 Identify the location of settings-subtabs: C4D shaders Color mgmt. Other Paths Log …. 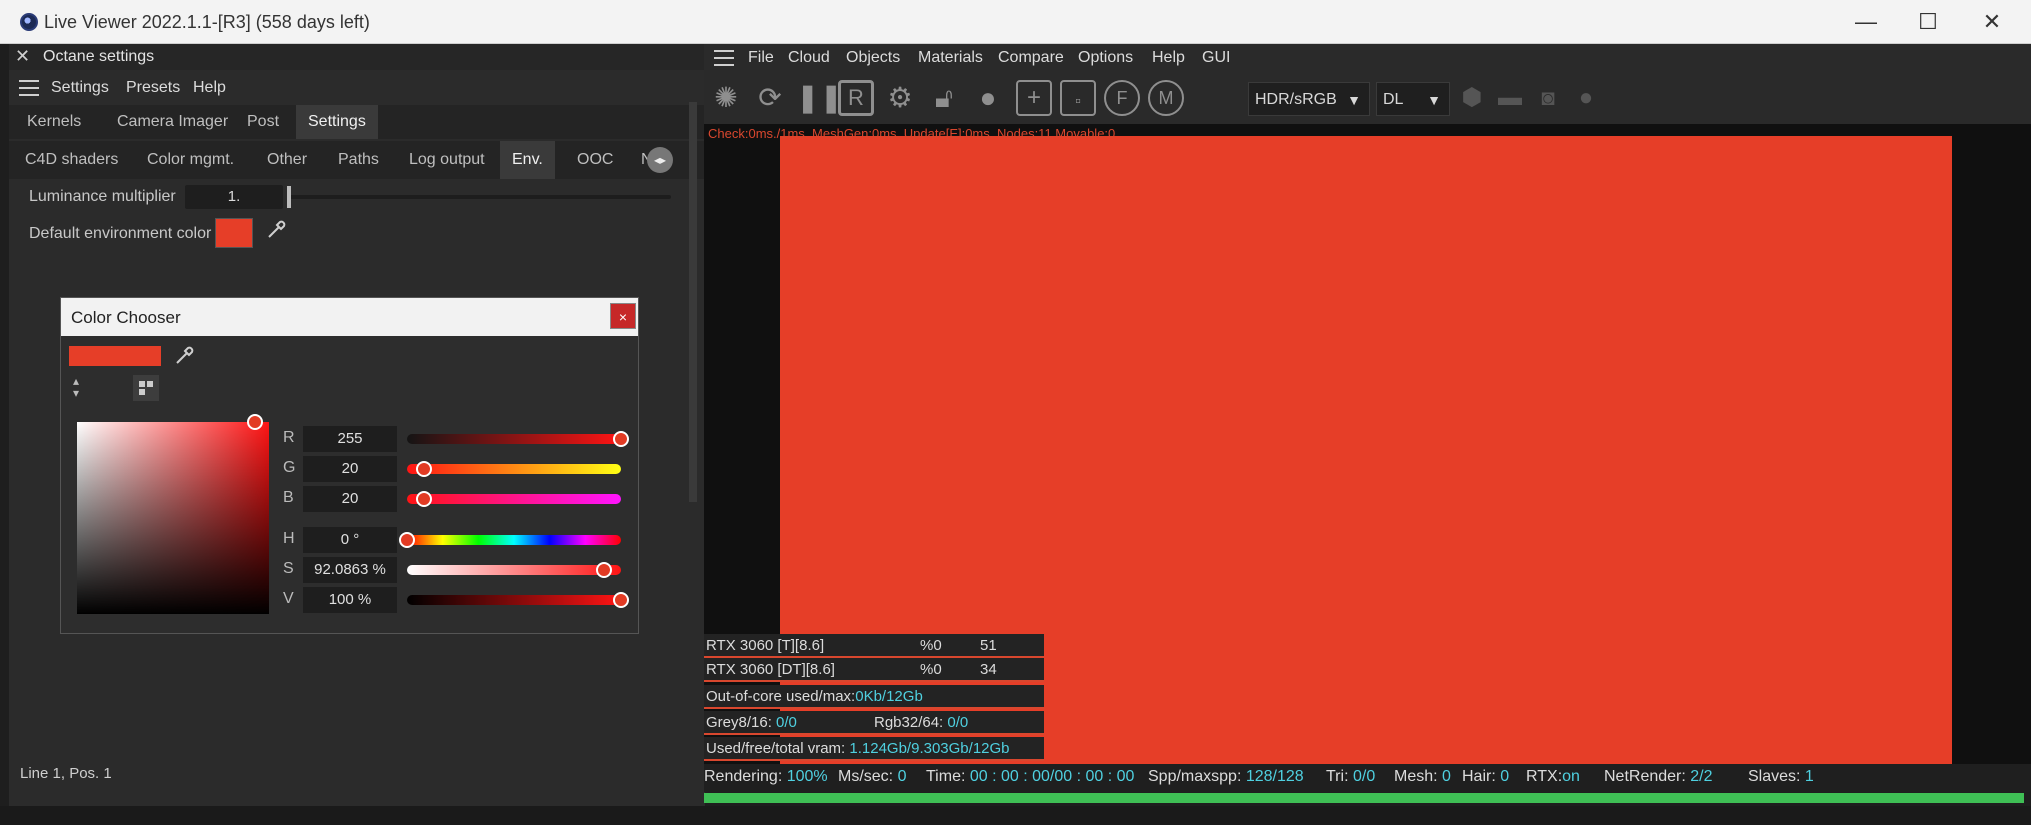
(357, 160).